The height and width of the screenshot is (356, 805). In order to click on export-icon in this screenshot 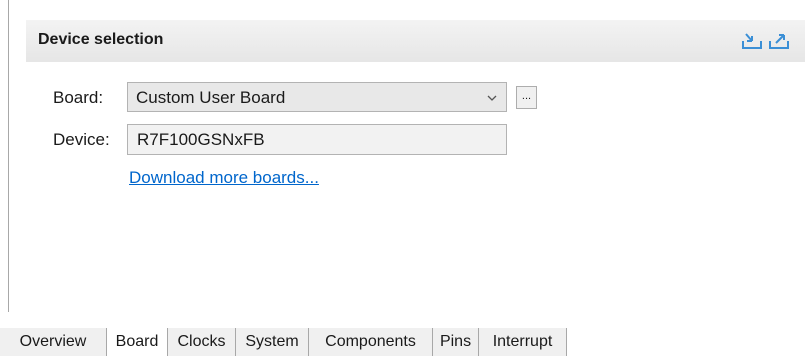, I will do `click(779, 41)`.